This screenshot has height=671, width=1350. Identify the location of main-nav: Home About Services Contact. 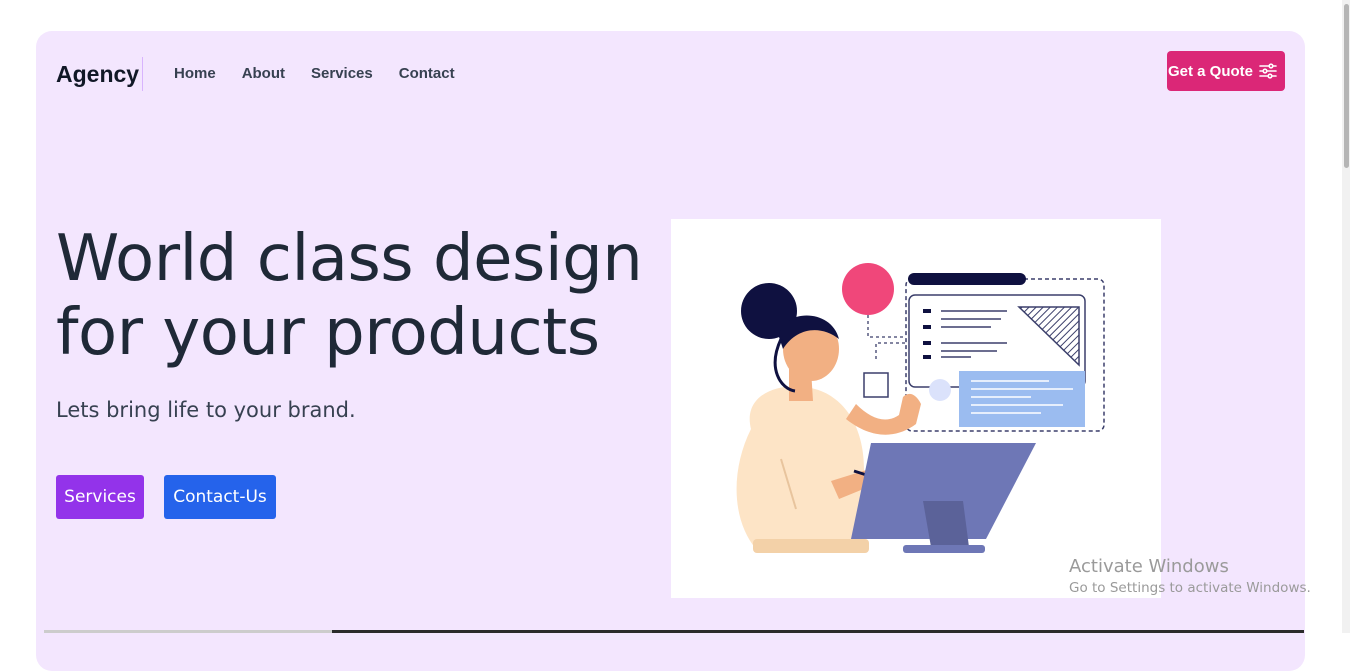
(327, 74).